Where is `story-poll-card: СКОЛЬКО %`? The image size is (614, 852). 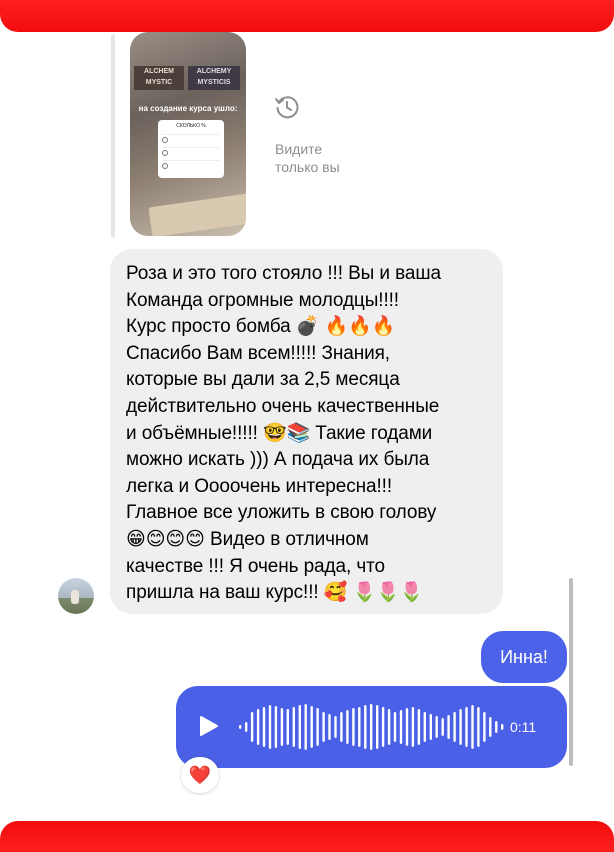
story-poll-card: СКОЛЬКО % is located at coordinates (191, 149).